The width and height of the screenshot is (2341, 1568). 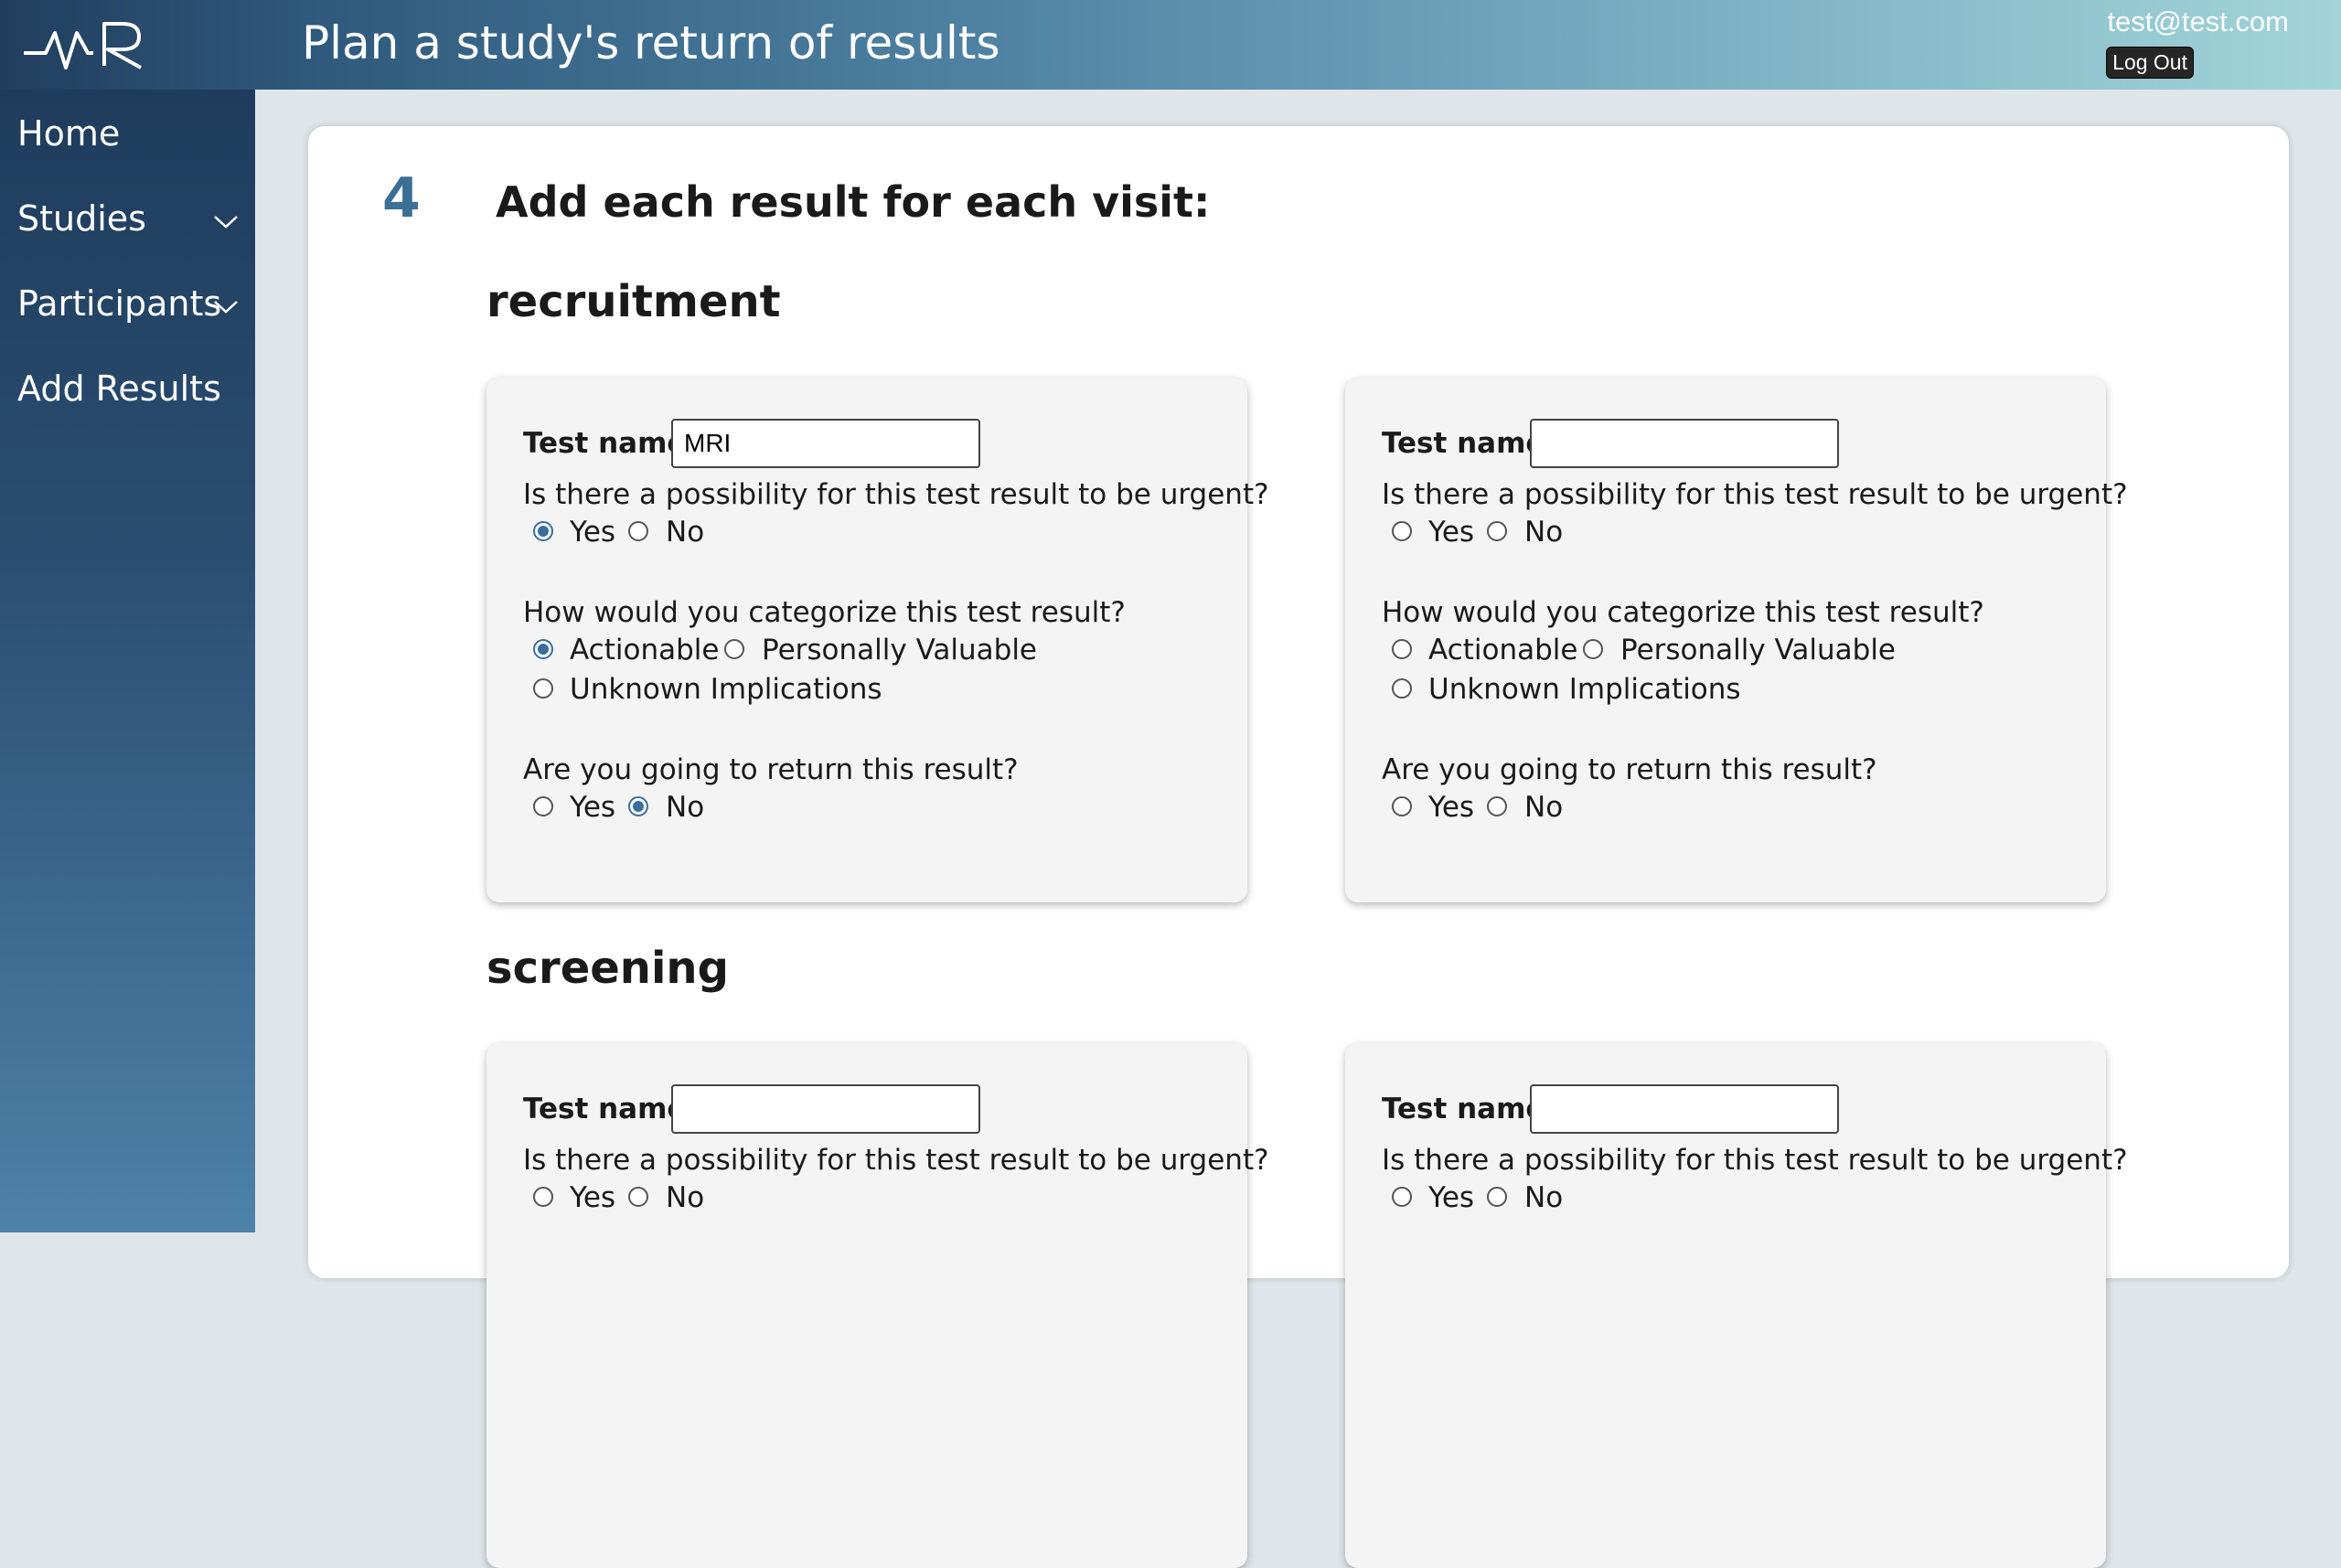 I want to click on step-number: 4, so click(x=401, y=198).